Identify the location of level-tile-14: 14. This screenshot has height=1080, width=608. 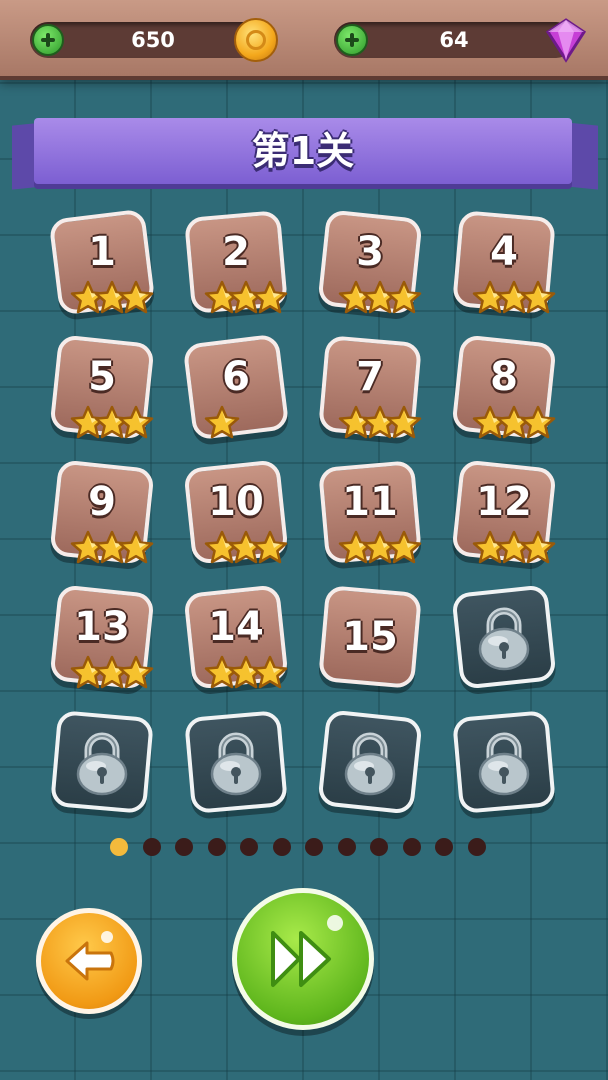
(236, 637).